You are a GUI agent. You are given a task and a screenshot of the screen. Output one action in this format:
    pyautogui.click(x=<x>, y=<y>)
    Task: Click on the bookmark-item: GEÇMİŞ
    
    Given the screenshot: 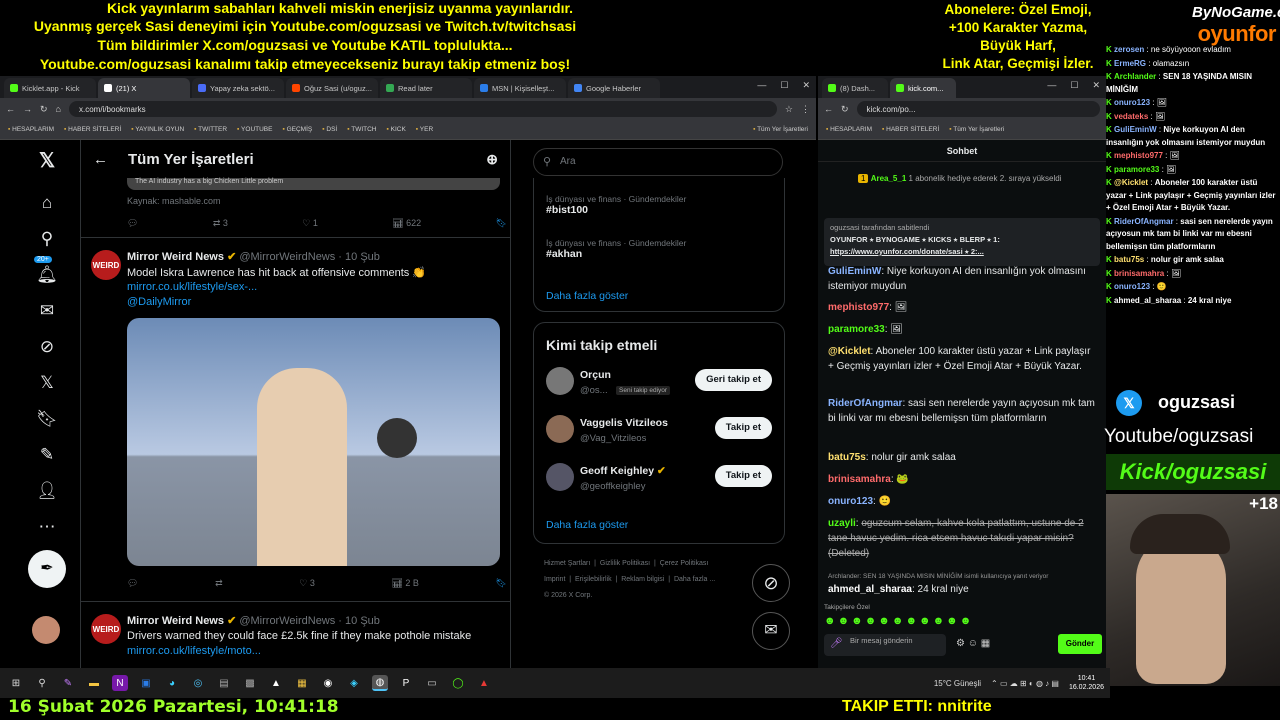 What is the action you would take?
    pyautogui.click(x=297, y=129)
    